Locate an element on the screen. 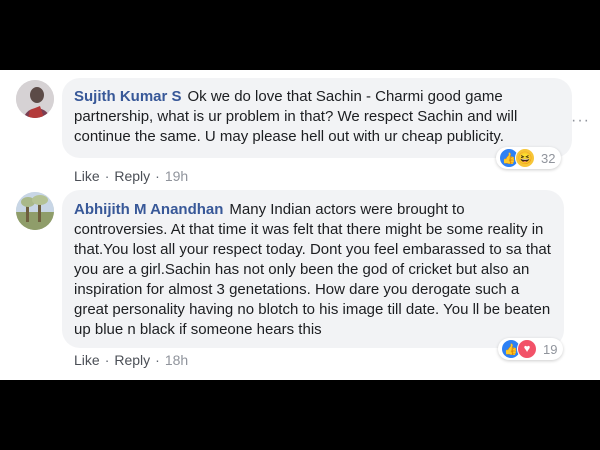 This screenshot has height=450, width=600. haha-icon: 😆 is located at coordinates (525, 158).